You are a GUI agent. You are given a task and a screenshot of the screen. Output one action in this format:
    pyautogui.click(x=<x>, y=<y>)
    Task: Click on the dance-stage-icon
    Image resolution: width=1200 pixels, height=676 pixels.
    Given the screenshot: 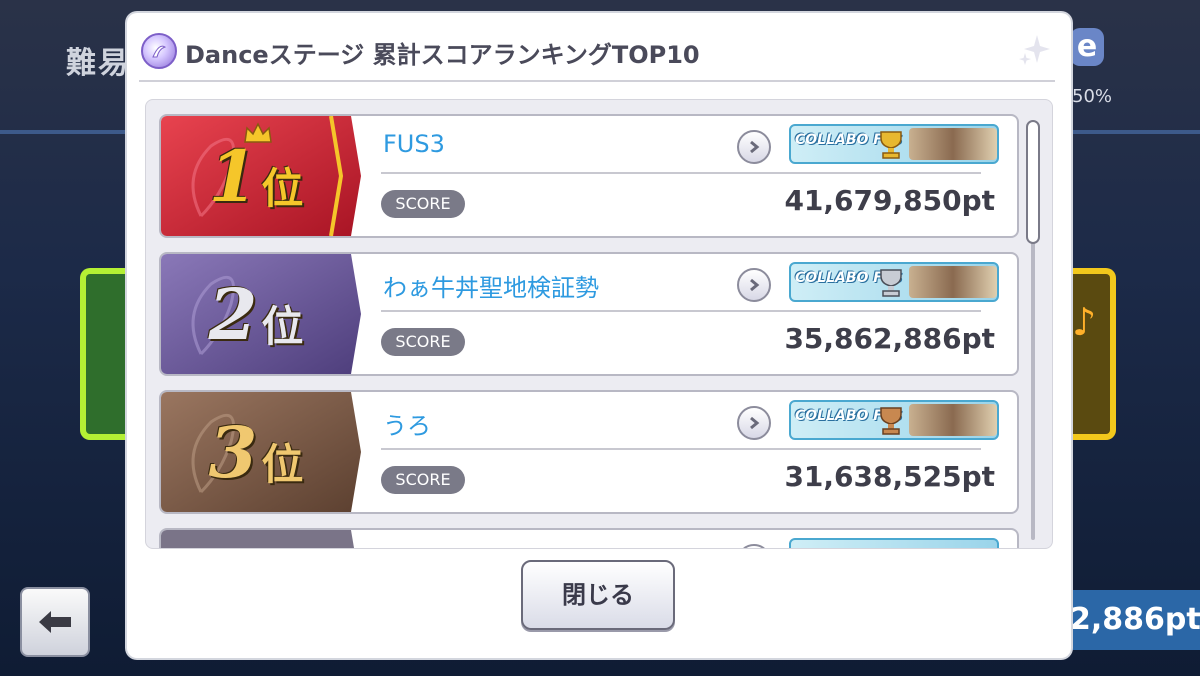 What is the action you would take?
    pyautogui.click(x=159, y=51)
    